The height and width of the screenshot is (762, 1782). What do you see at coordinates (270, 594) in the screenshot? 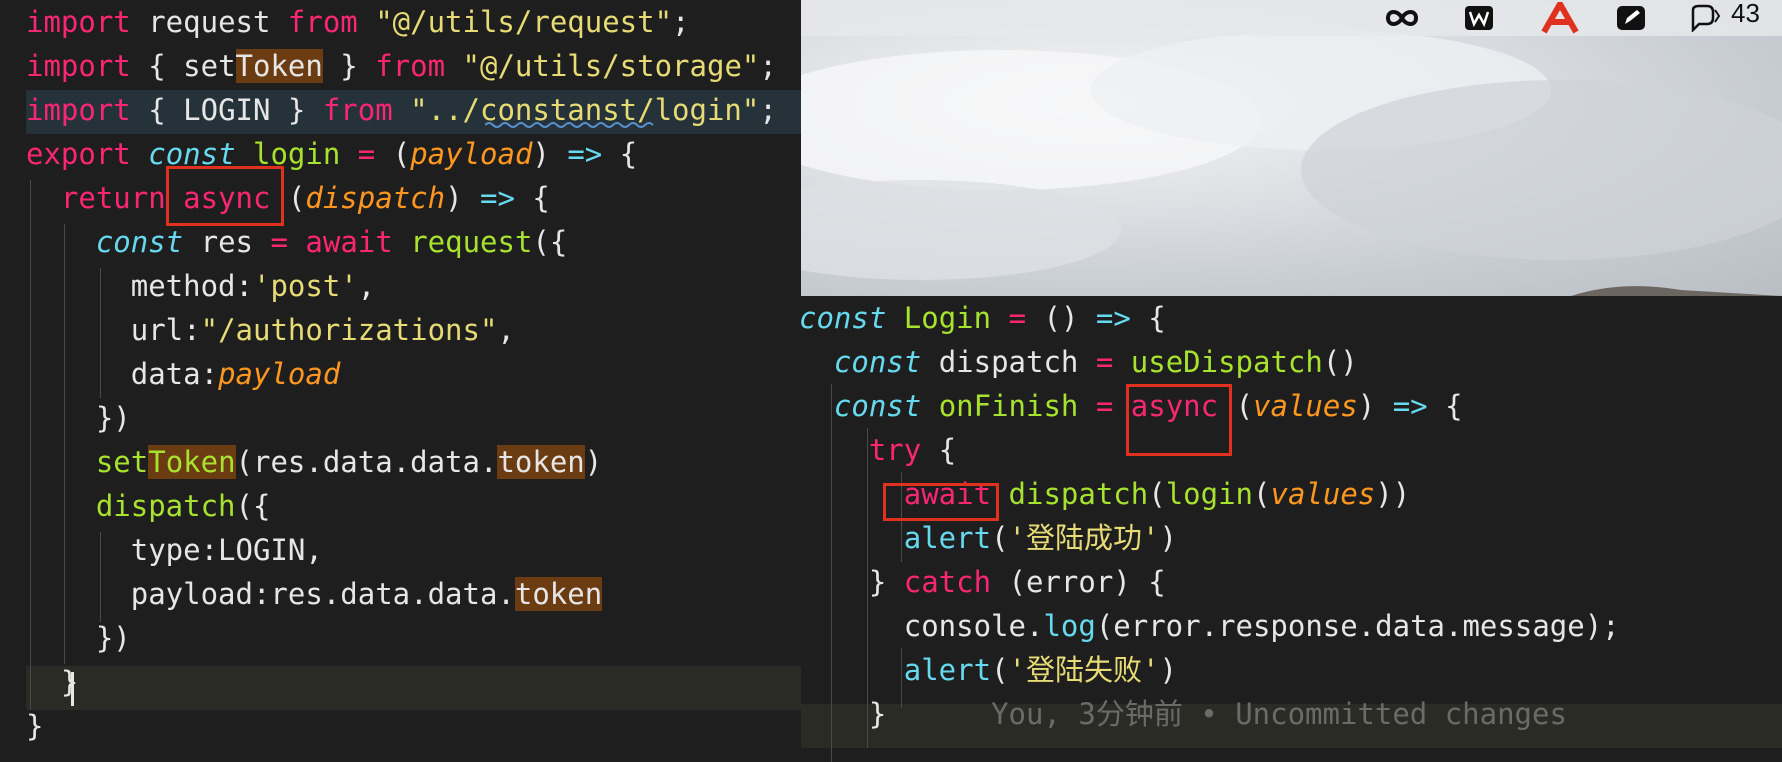
I see `code-token: payload:res.data.data.` at bounding box center [270, 594].